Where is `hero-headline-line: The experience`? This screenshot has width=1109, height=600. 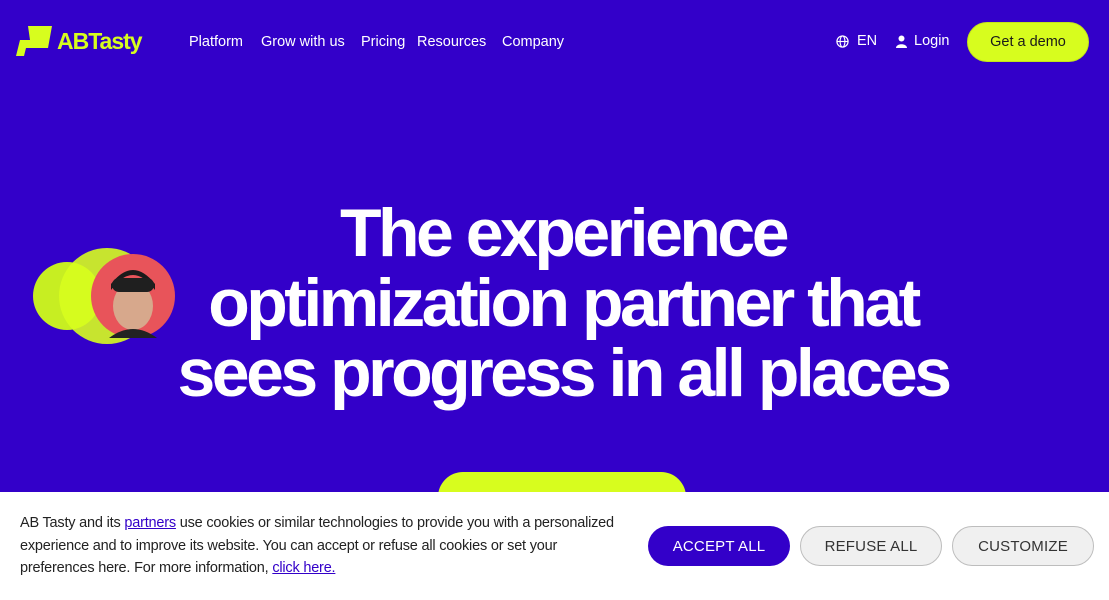 hero-headline-line: The experience is located at coordinates (564, 233).